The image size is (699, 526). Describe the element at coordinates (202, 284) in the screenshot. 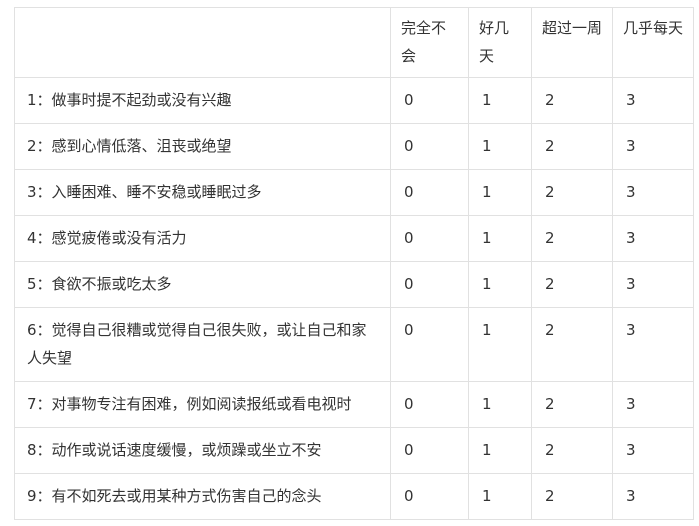

I see `item-text: 5：食欲不振或吃太多` at that location.